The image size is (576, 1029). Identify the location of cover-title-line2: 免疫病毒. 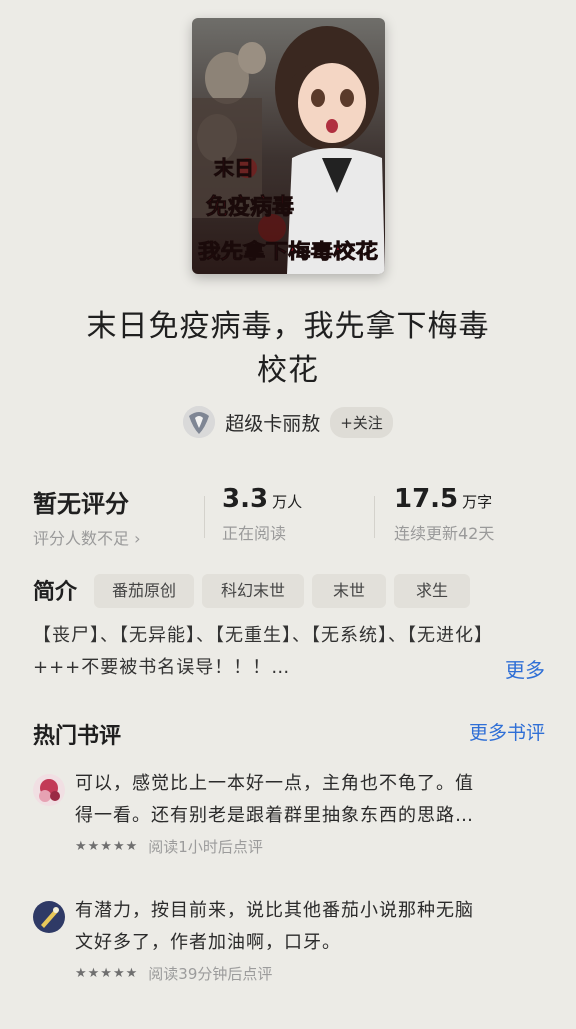
(250, 207).